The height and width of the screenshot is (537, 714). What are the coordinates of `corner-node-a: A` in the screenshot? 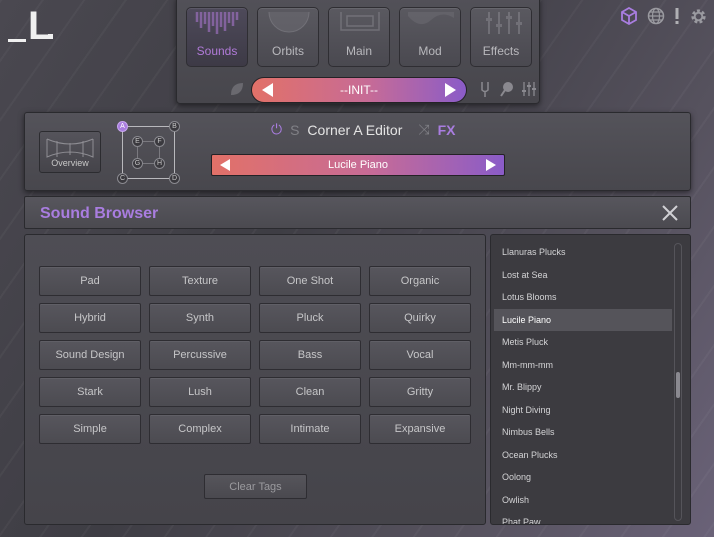 It's located at (122, 126).